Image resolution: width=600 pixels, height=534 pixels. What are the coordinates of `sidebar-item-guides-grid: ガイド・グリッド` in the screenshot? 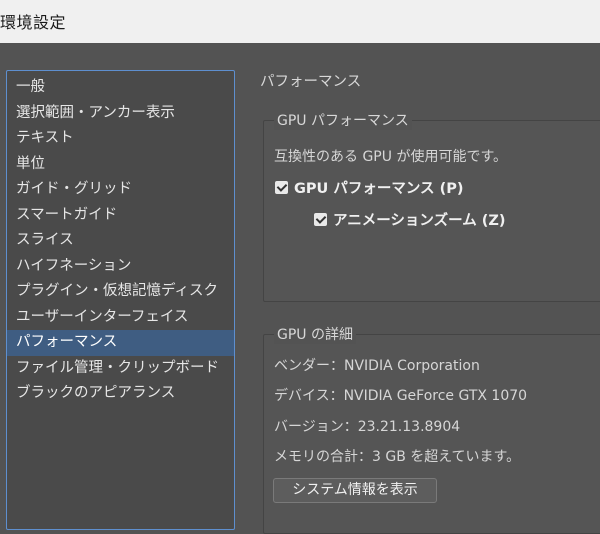 It's located at (120, 190).